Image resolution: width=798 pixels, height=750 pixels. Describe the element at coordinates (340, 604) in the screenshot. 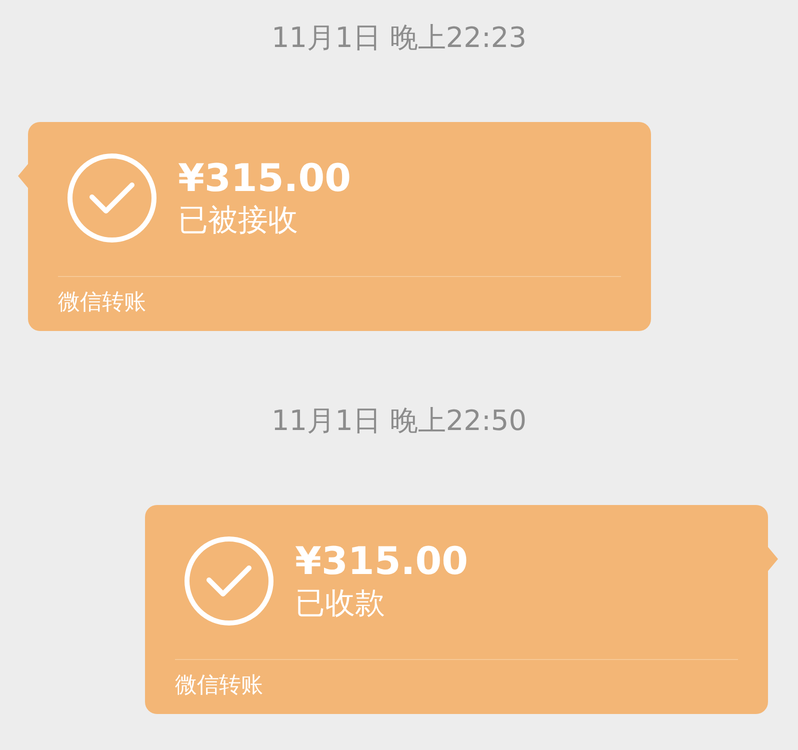

I see `transfer-status: 已收款` at that location.